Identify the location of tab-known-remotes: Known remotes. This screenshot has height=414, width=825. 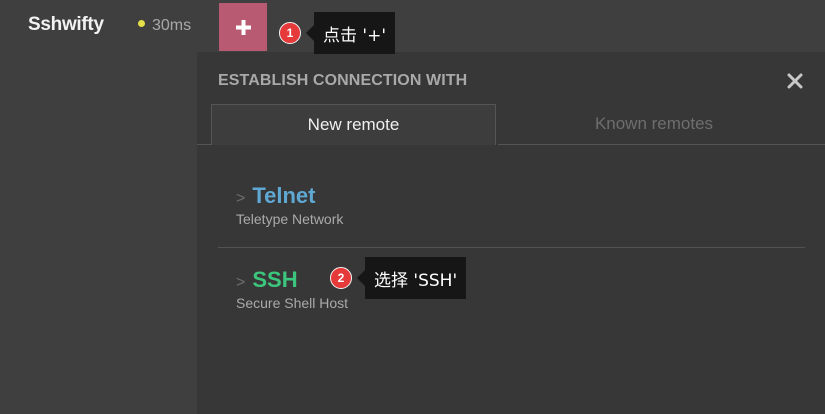
(654, 124).